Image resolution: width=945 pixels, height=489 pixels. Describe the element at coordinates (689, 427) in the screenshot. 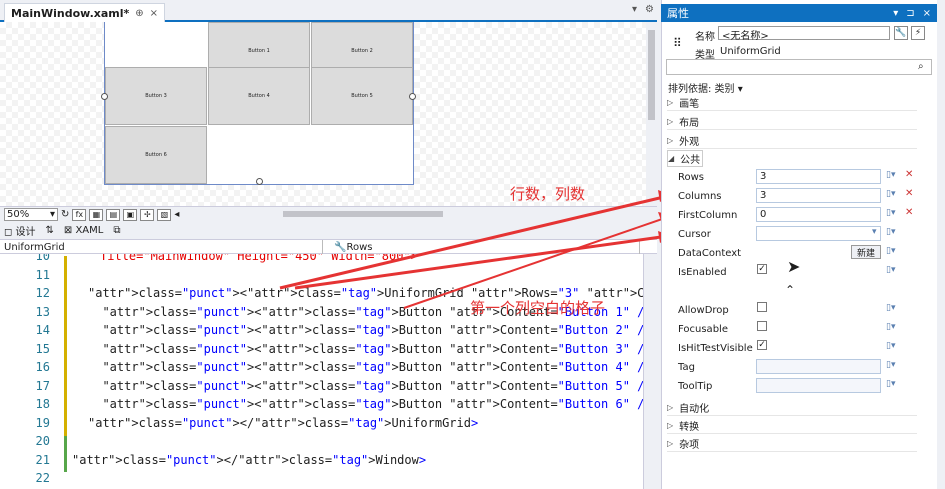

I see `category-label: 转换` at that location.